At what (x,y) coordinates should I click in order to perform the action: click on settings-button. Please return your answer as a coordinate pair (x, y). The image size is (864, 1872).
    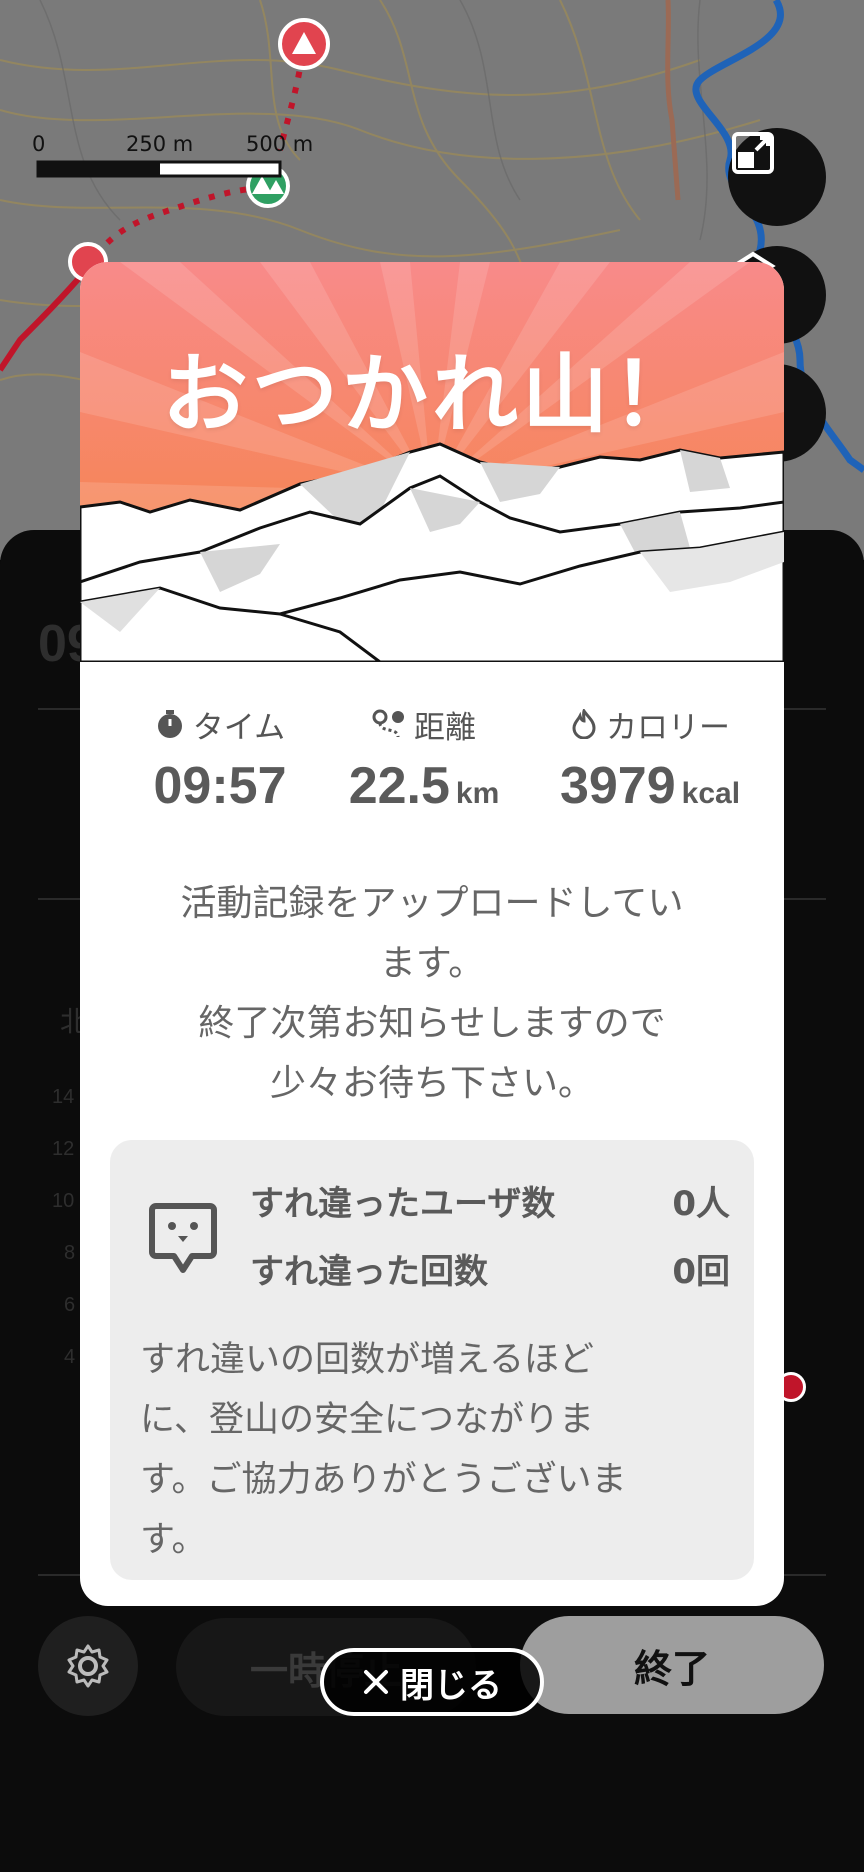
    Looking at the image, I should click on (88, 1666).